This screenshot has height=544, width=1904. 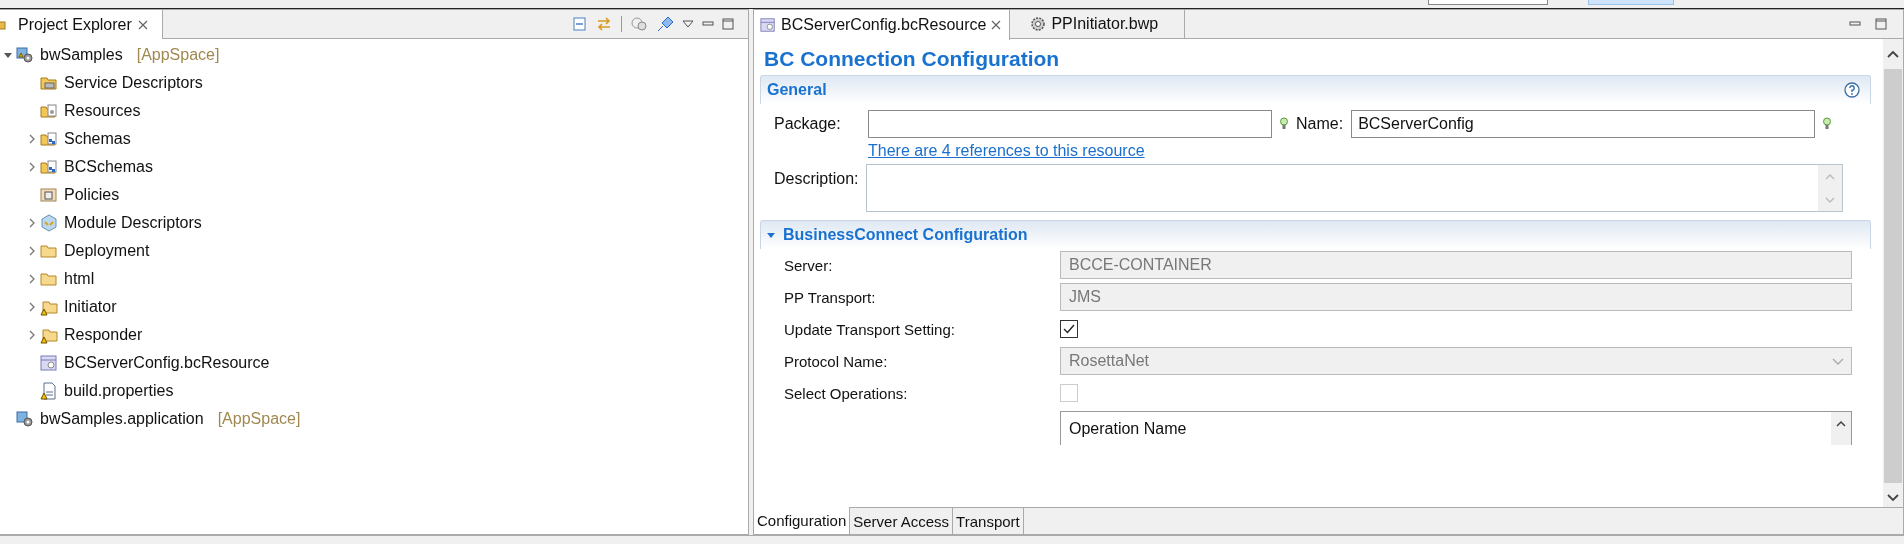 What do you see at coordinates (808, 124) in the screenshot?
I see `field-label: Package:` at bounding box center [808, 124].